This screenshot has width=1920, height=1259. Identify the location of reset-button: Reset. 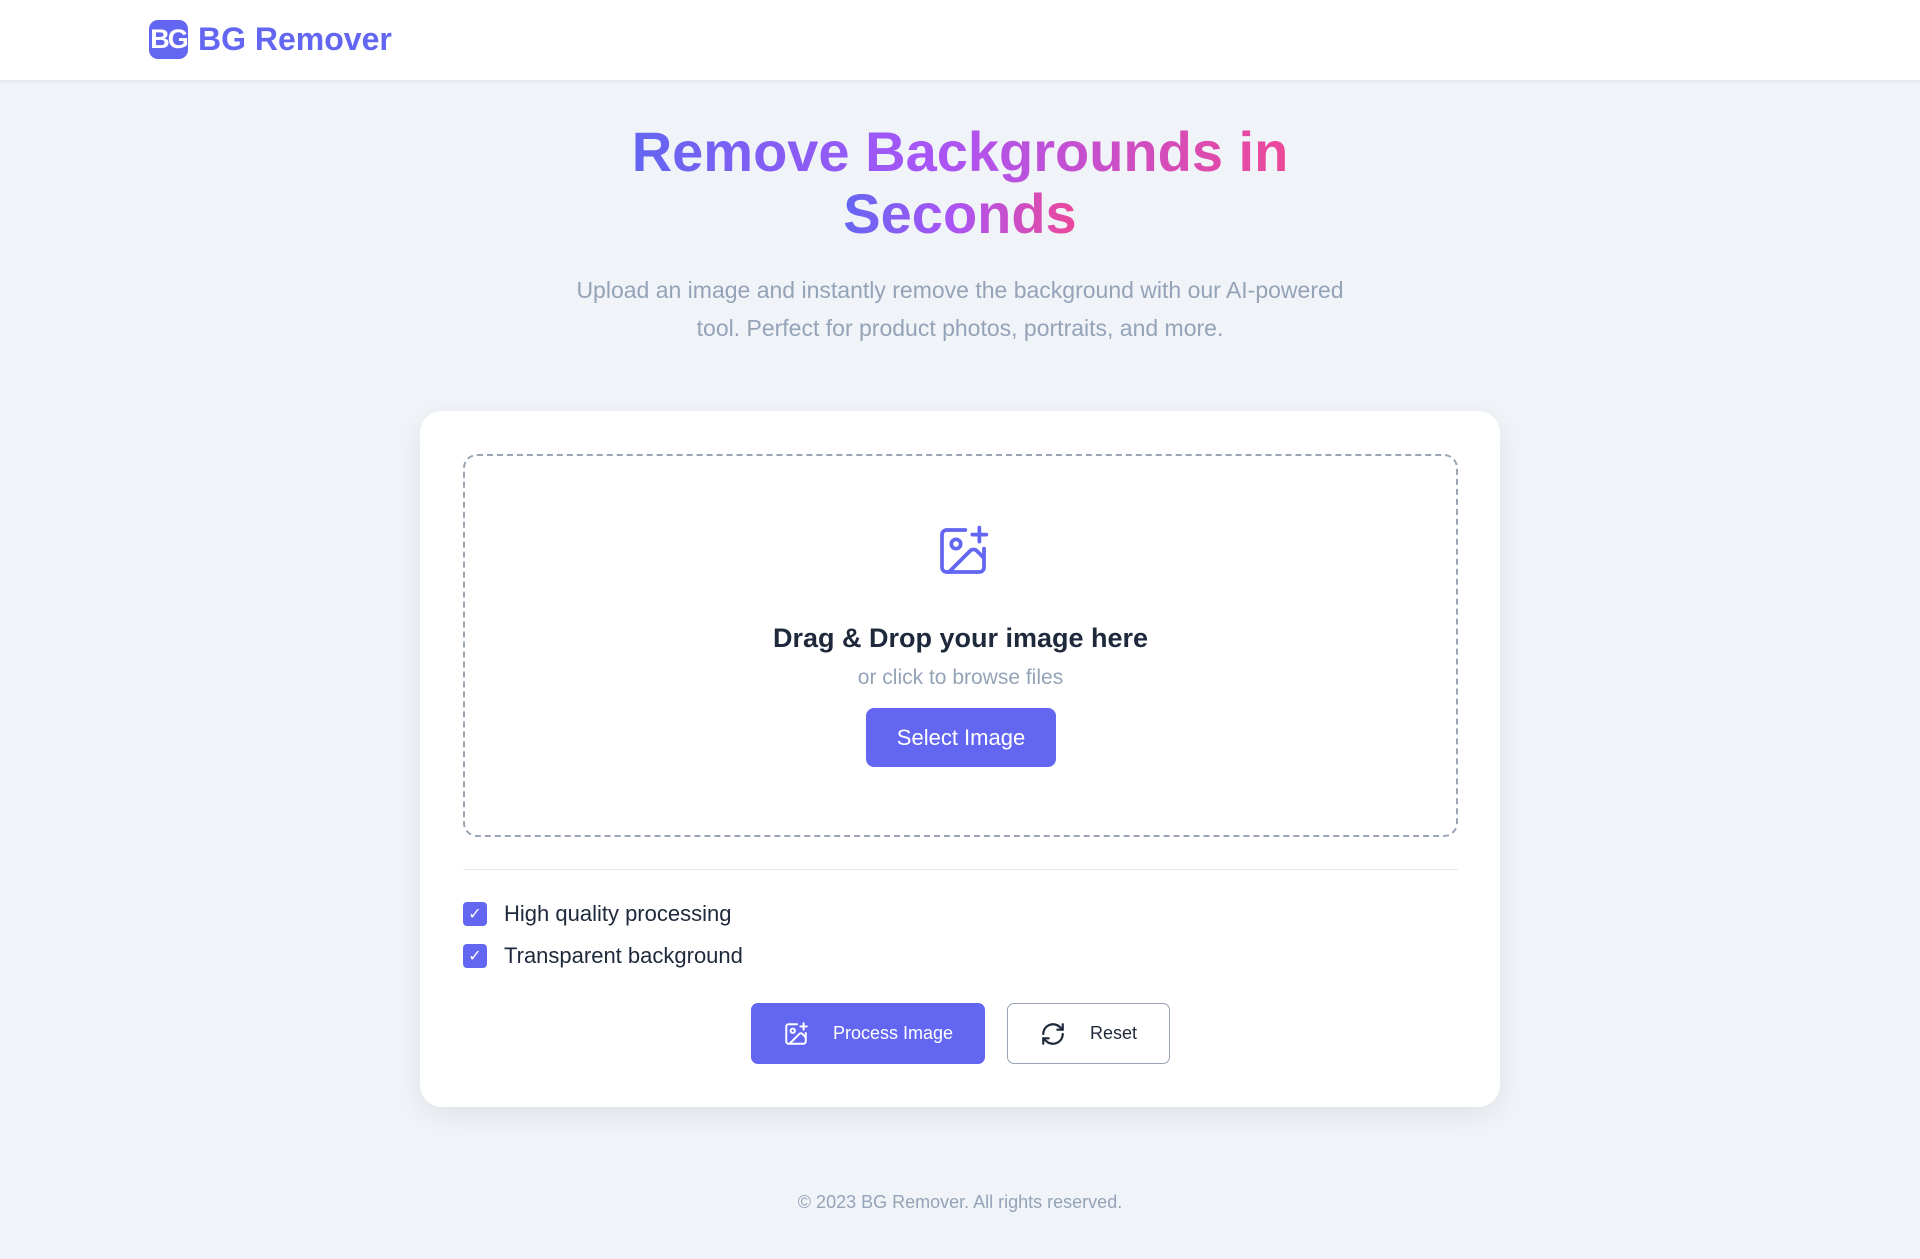
(1088, 1033).